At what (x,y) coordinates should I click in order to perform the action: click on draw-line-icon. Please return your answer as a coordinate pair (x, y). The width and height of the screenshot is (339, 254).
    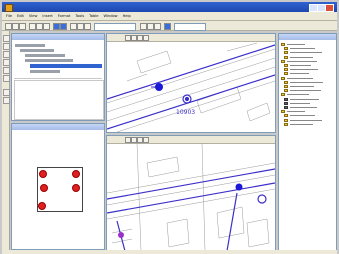
    Looking at the image, I should click on (6, 46).